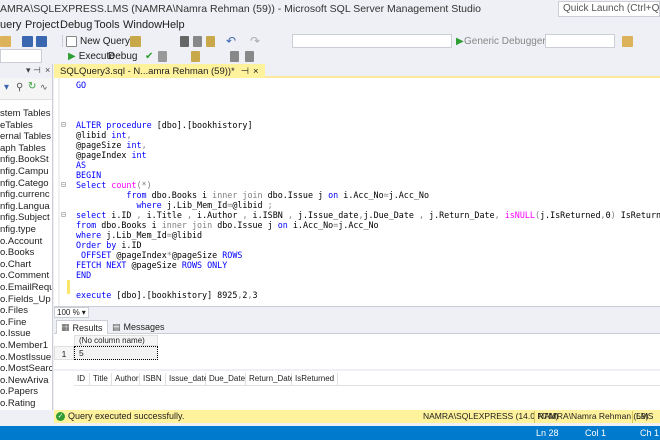 The image size is (660, 440). What do you see at coordinates (101, 379) in the screenshot?
I see `column-header: Title` at bounding box center [101, 379].